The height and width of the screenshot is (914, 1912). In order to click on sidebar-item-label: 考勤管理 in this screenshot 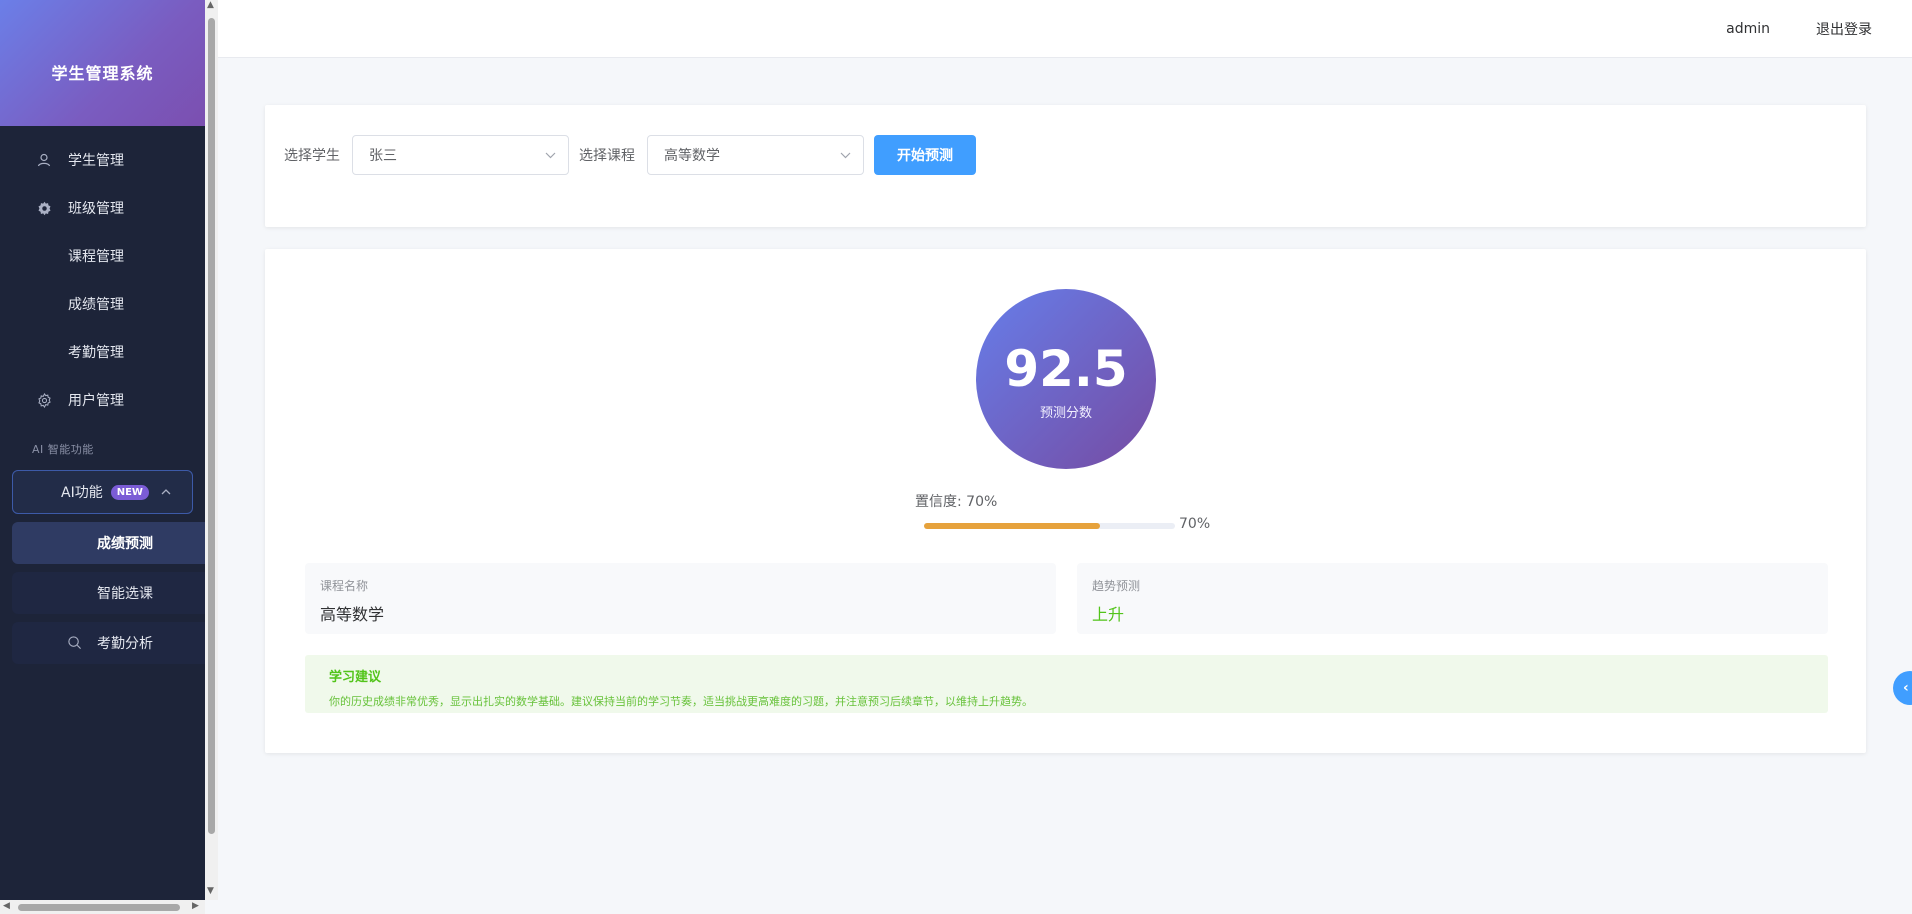, I will do `click(96, 353)`.